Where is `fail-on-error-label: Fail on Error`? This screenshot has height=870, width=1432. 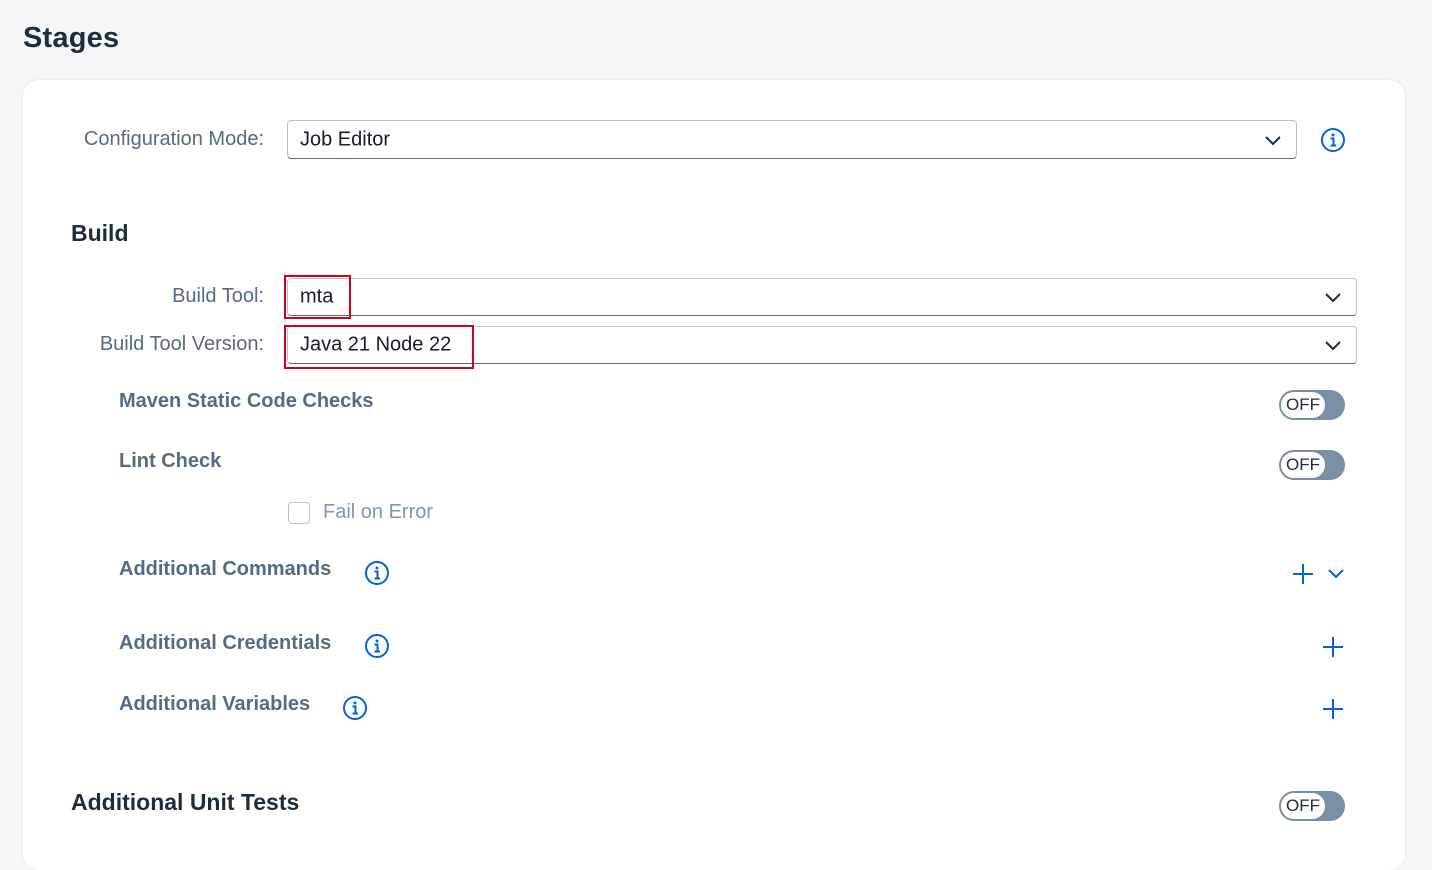
fail-on-error-label: Fail on Error is located at coordinates (378, 512).